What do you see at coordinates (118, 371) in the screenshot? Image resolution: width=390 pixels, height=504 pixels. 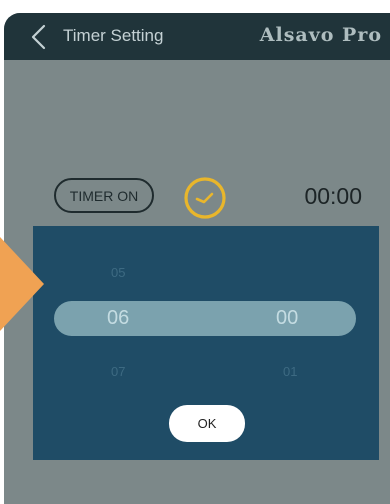 I see `hour-option-next: 07` at bounding box center [118, 371].